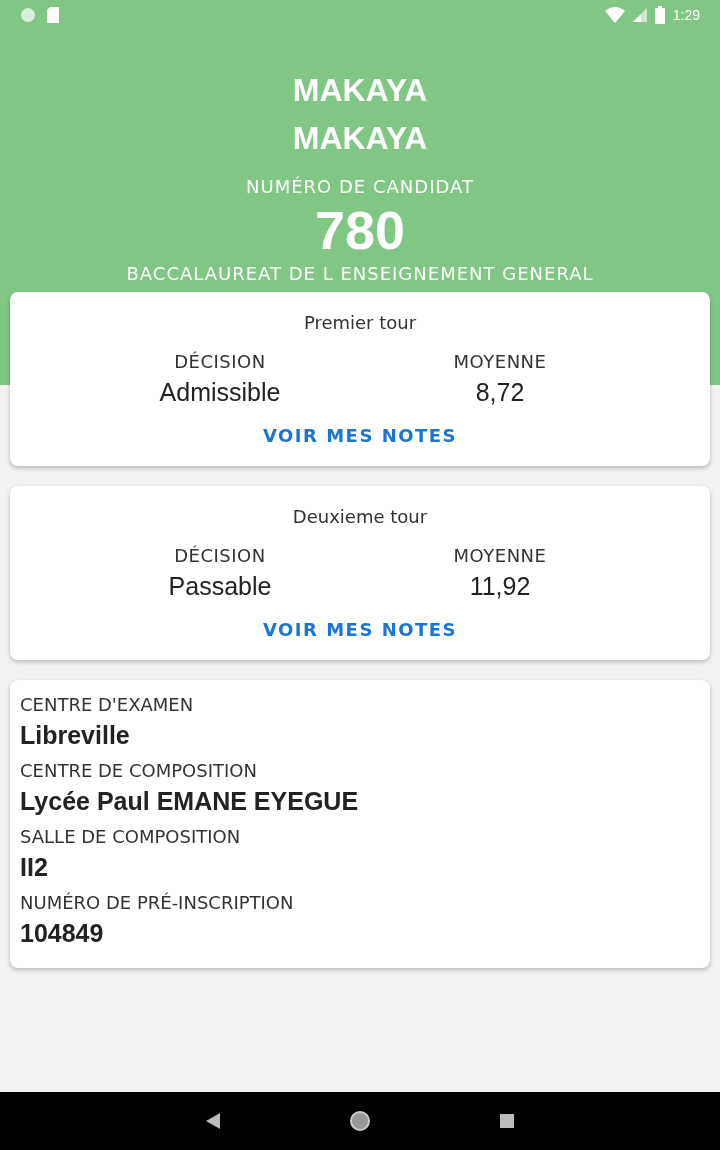  What do you see at coordinates (360, 516) in the screenshot?
I see `round-title: Deuxieme tour` at bounding box center [360, 516].